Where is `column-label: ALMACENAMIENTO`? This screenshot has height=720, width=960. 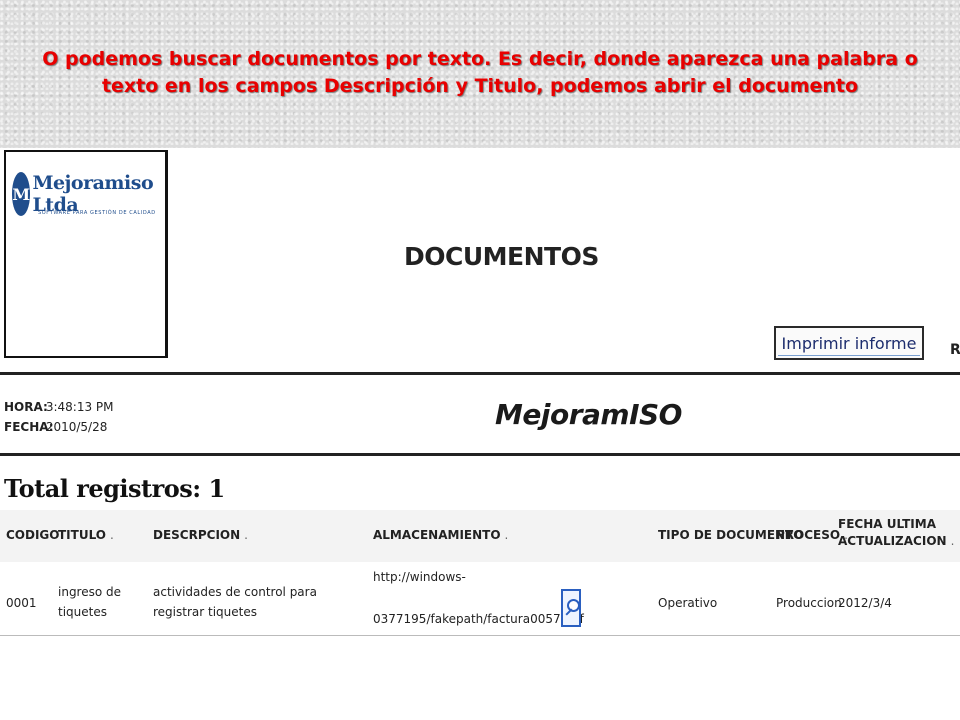
column-label: ALMACENAMIENTO is located at coordinates (437, 535).